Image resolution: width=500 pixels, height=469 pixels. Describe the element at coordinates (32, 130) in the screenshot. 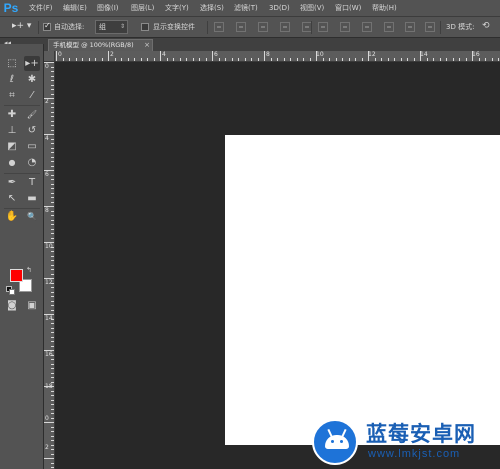

I see `history-brush-tool-icon: ↺` at that location.